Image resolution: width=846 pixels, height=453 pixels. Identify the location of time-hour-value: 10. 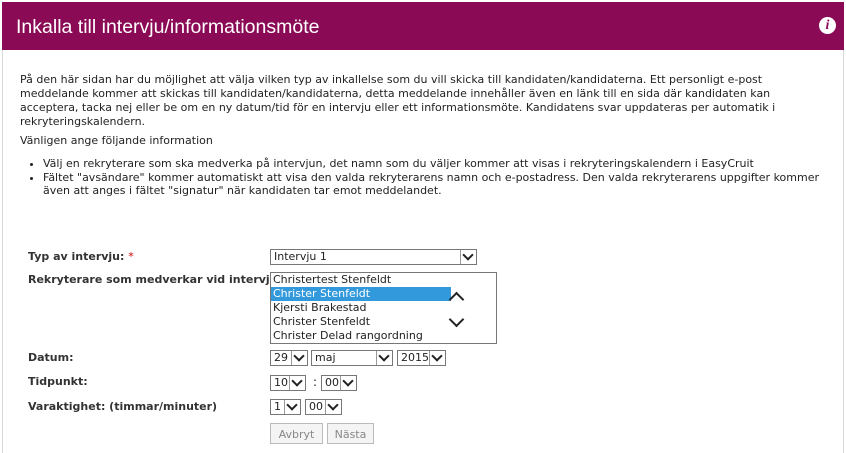
(281, 382).